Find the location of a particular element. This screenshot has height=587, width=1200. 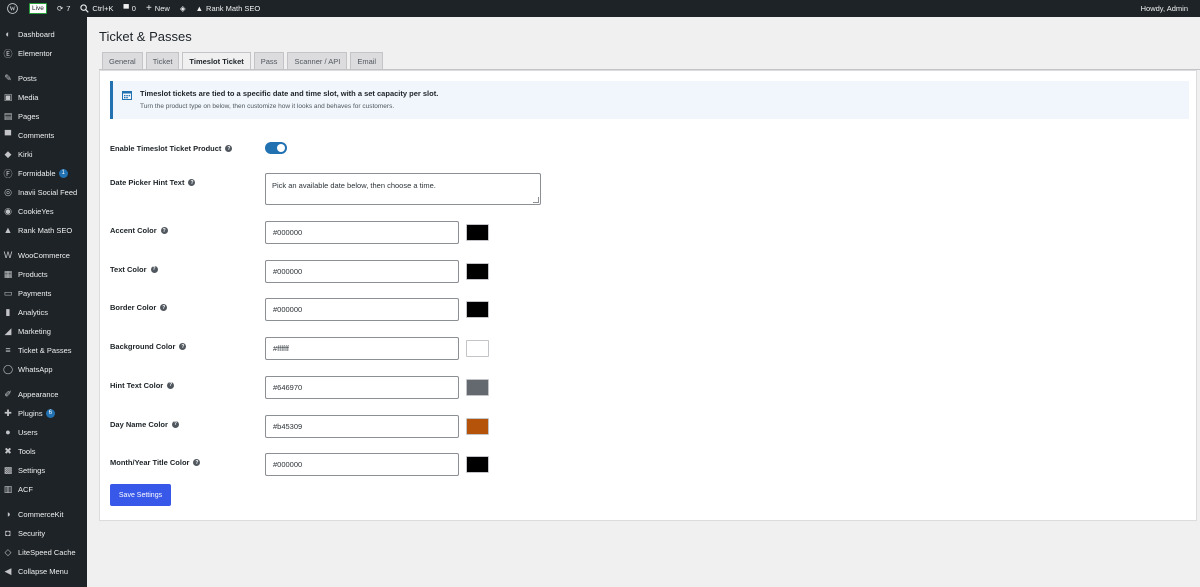

border-color-label: Border Color? is located at coordinates (139, 308).